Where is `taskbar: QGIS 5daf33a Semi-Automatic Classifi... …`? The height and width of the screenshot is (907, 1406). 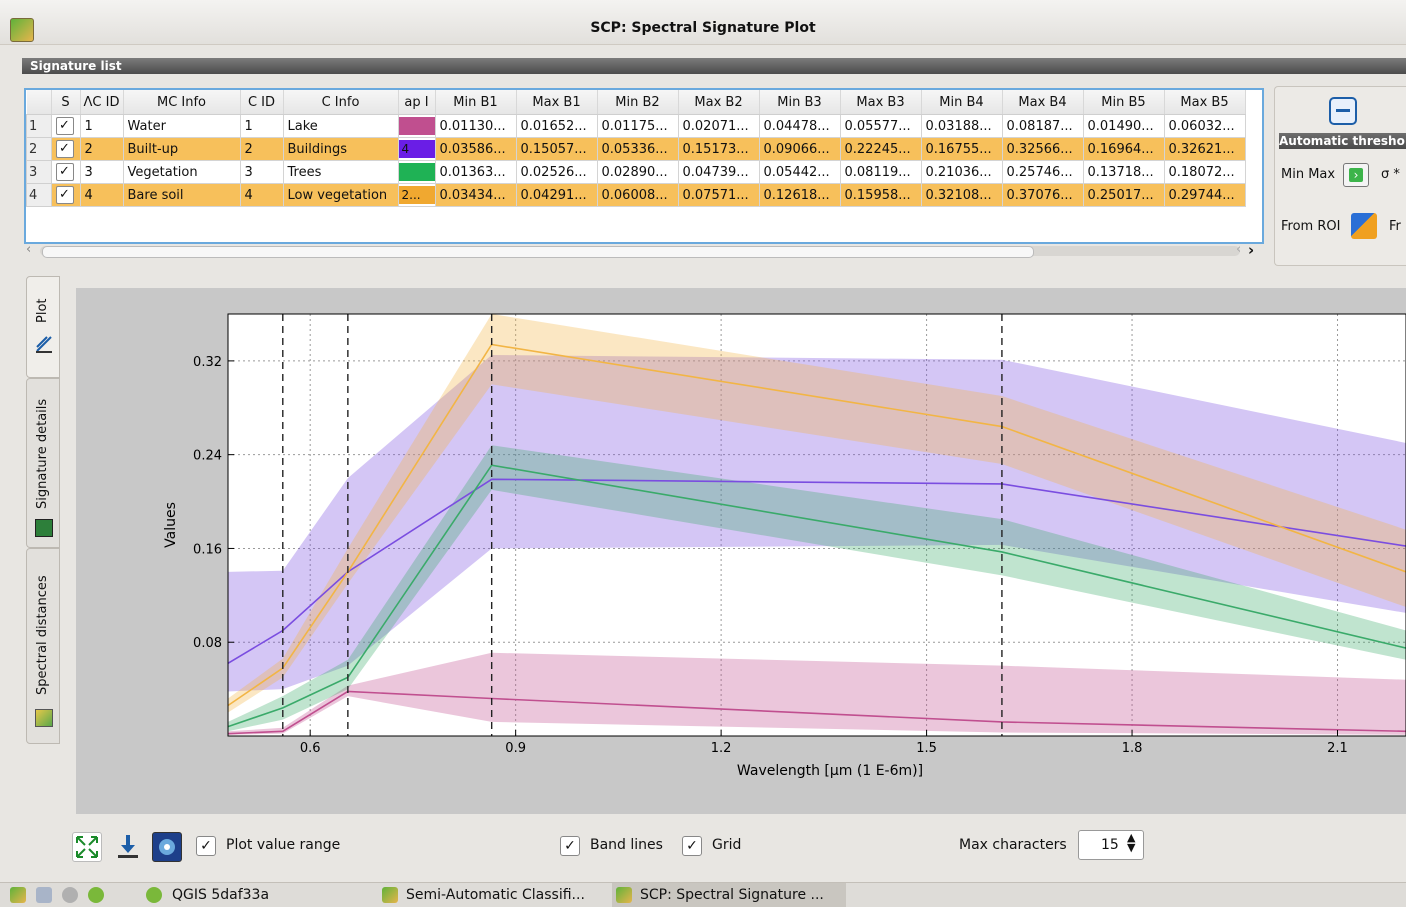 taskbar: QGIS 5daf33a Semi-Automatic Classifi... … is located at coordinates (703, 894).